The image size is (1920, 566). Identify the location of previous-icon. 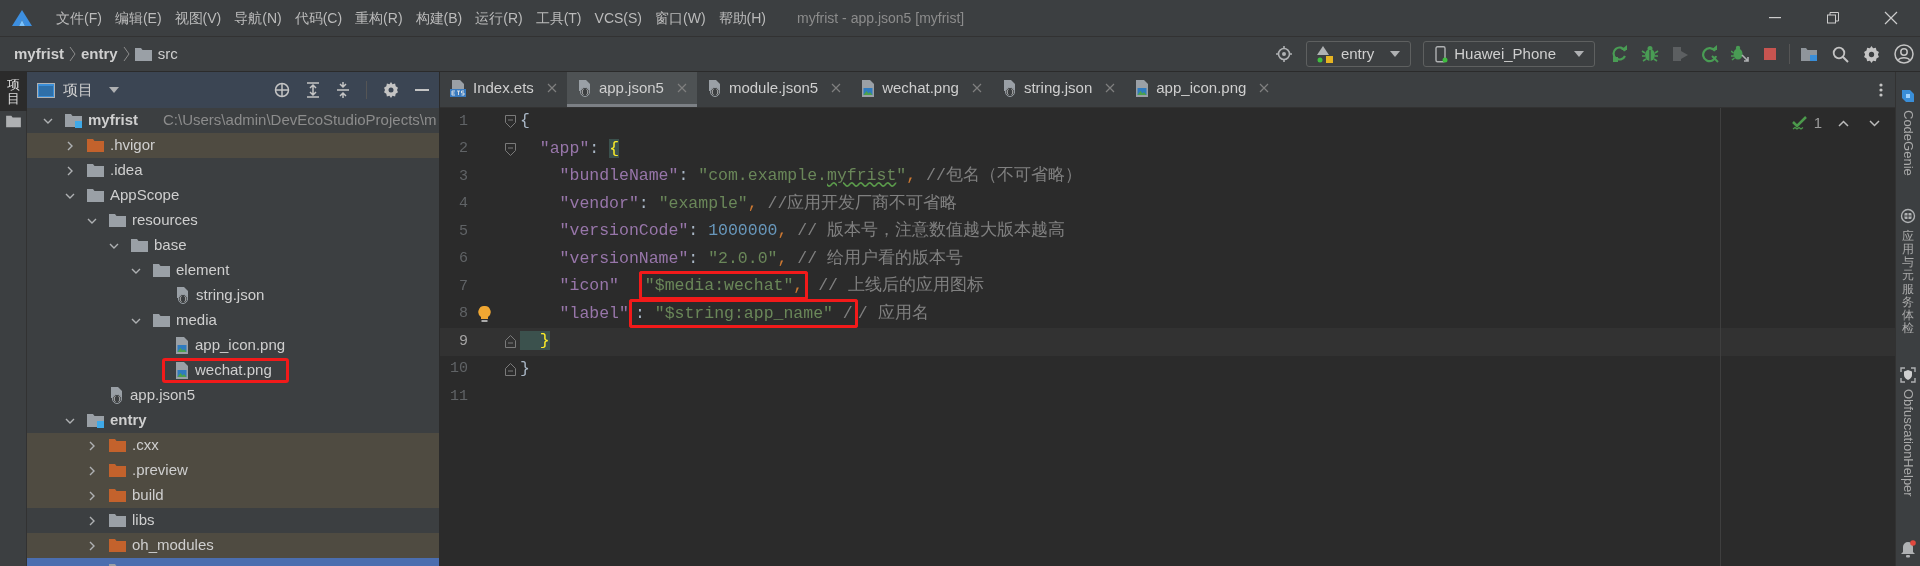
(1843, 123).